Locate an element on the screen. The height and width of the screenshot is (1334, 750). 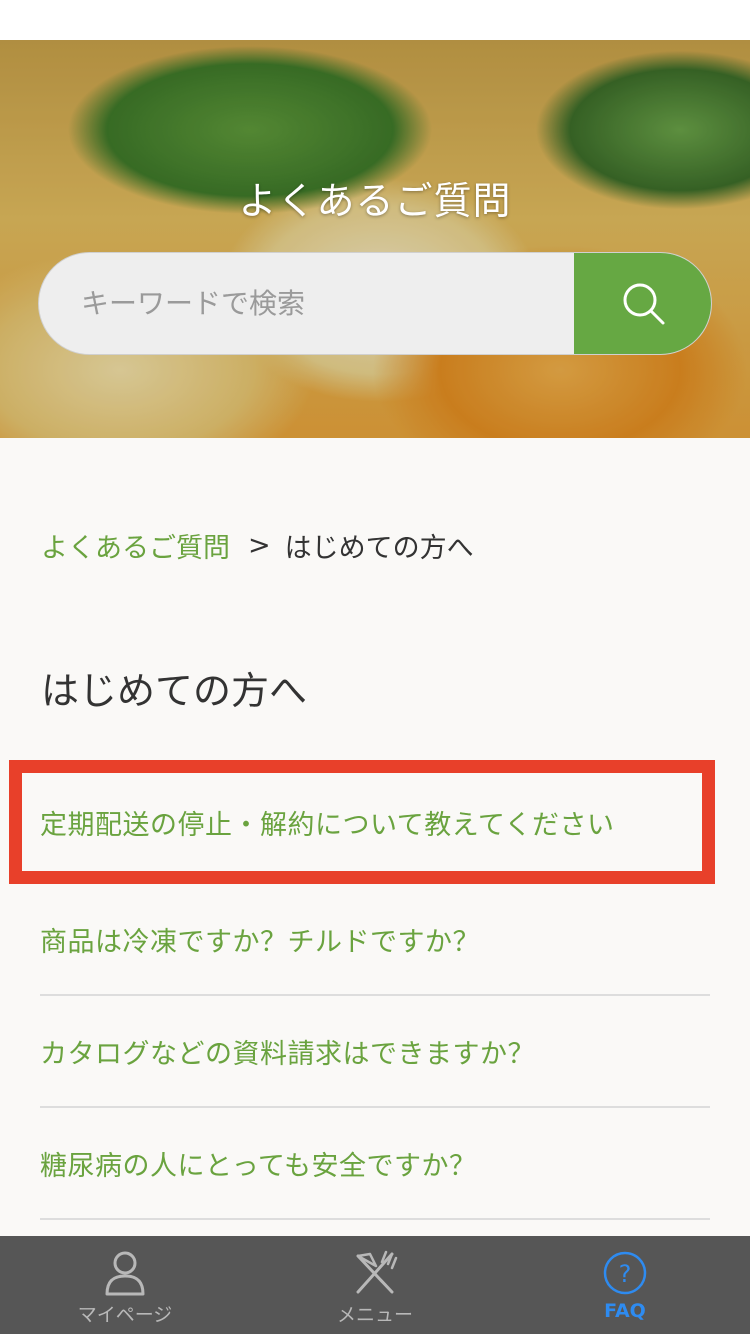
faq-item-label: 商品は冷凍ですか？チルドですか？ is located at coordinates (260, 942).